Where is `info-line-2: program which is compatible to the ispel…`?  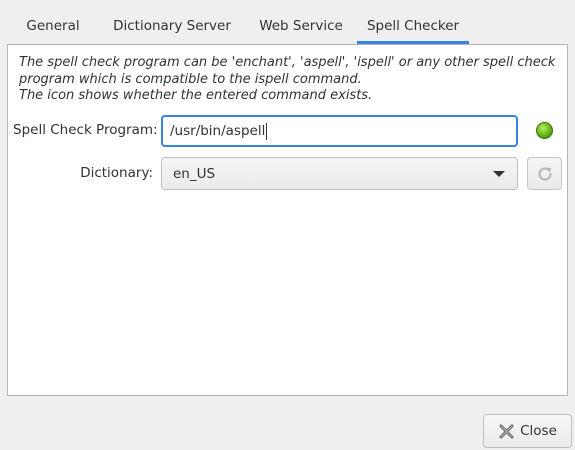
info-line-2: program which is compatible to the ispel… is located at coordinates (190, 79).